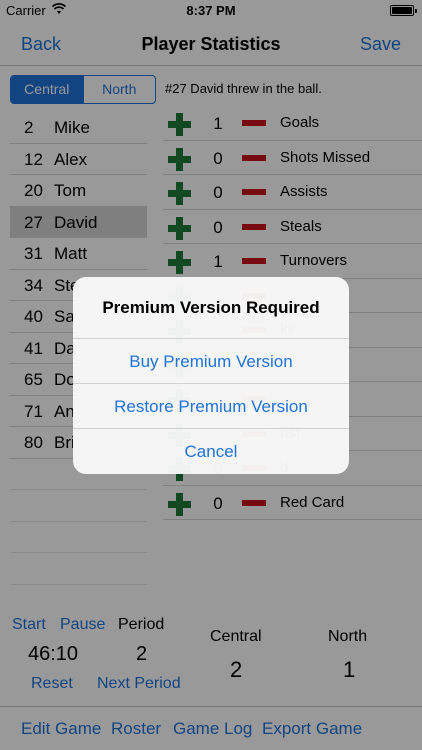 This screenshot has height=750, width=422. What do you see at coordinates (211, 360) in the screenshot?
I see `buy-premium-button: Buy Premium Version` at bounding box center [211, 360].